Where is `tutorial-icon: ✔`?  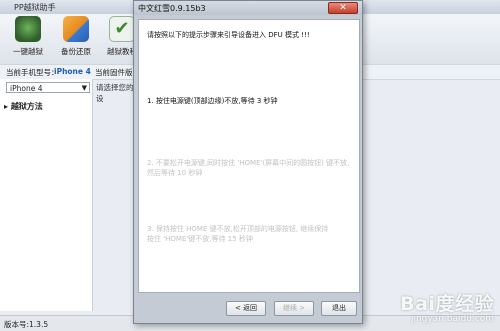
tutorial-icon: ✔ is located at coordinates (122, 29).